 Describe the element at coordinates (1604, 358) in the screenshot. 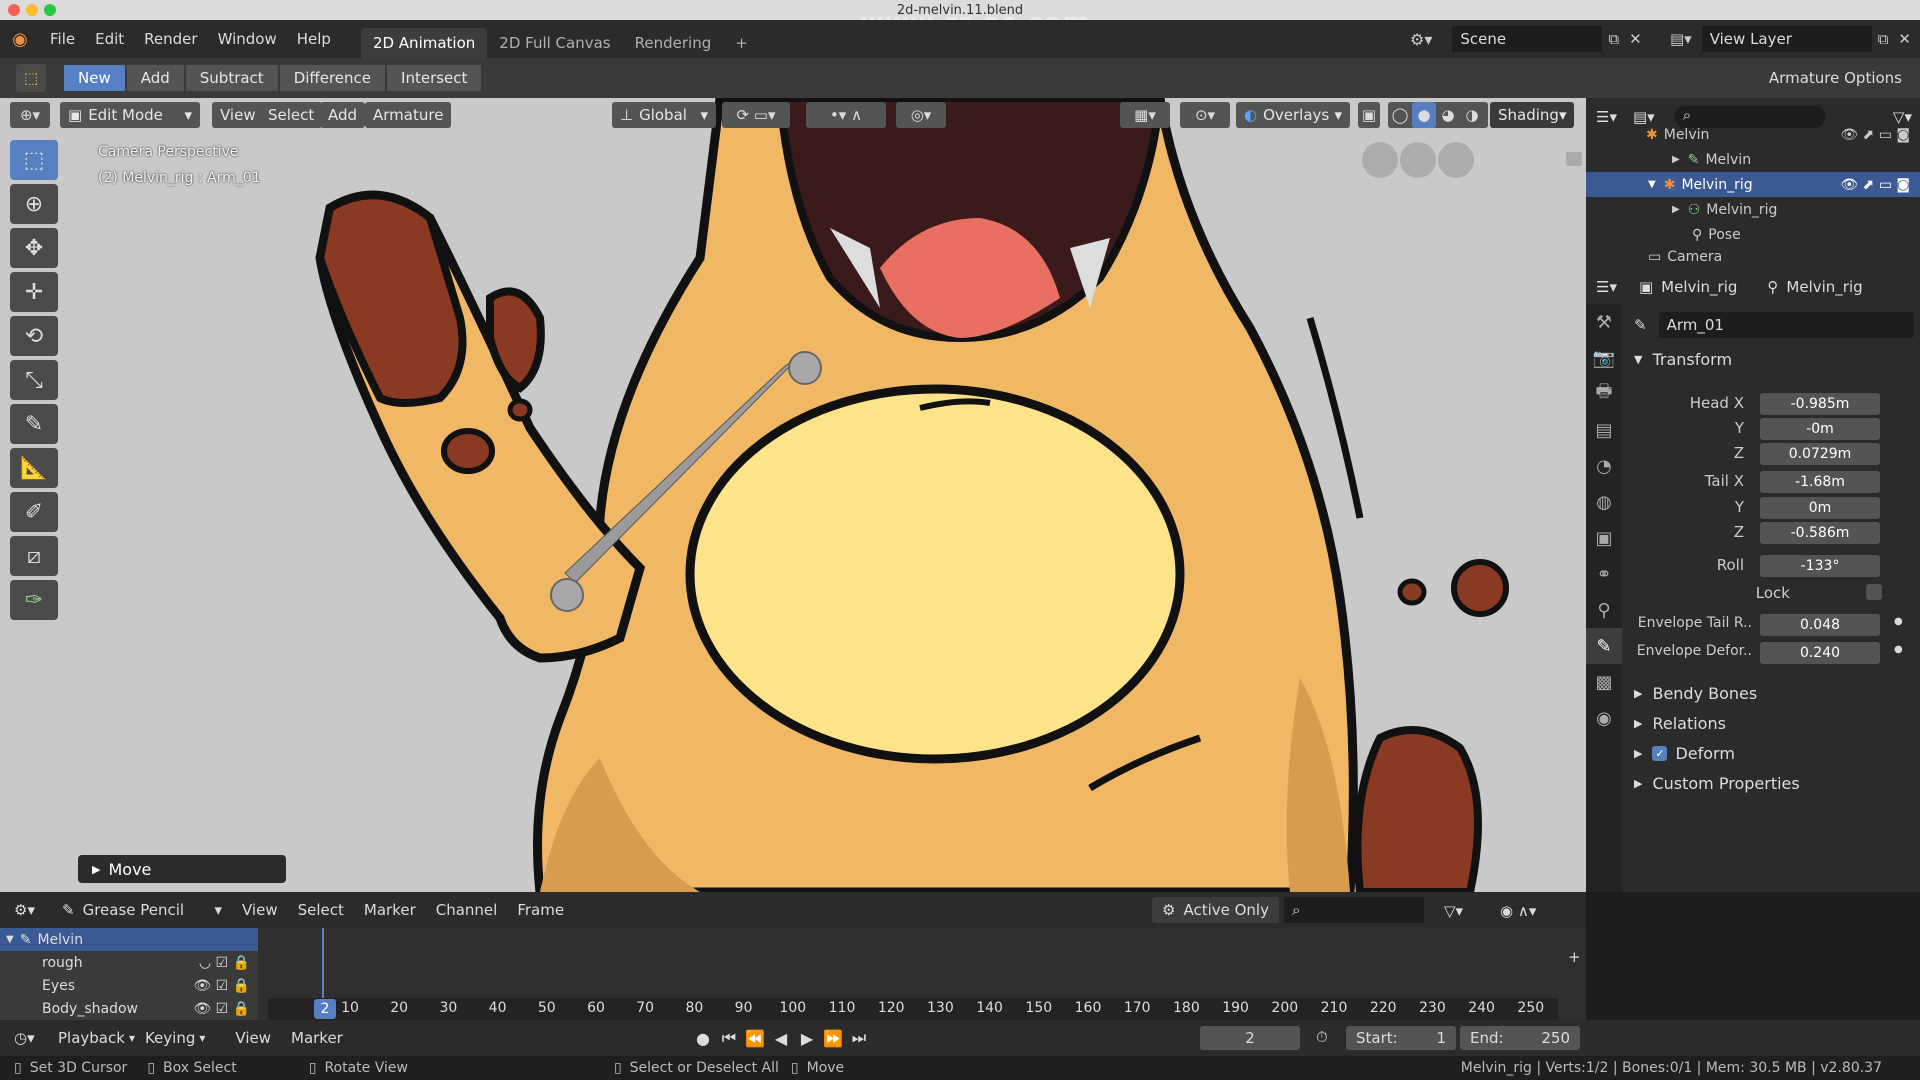

I see `render-tab-icon: 📷` at that location.